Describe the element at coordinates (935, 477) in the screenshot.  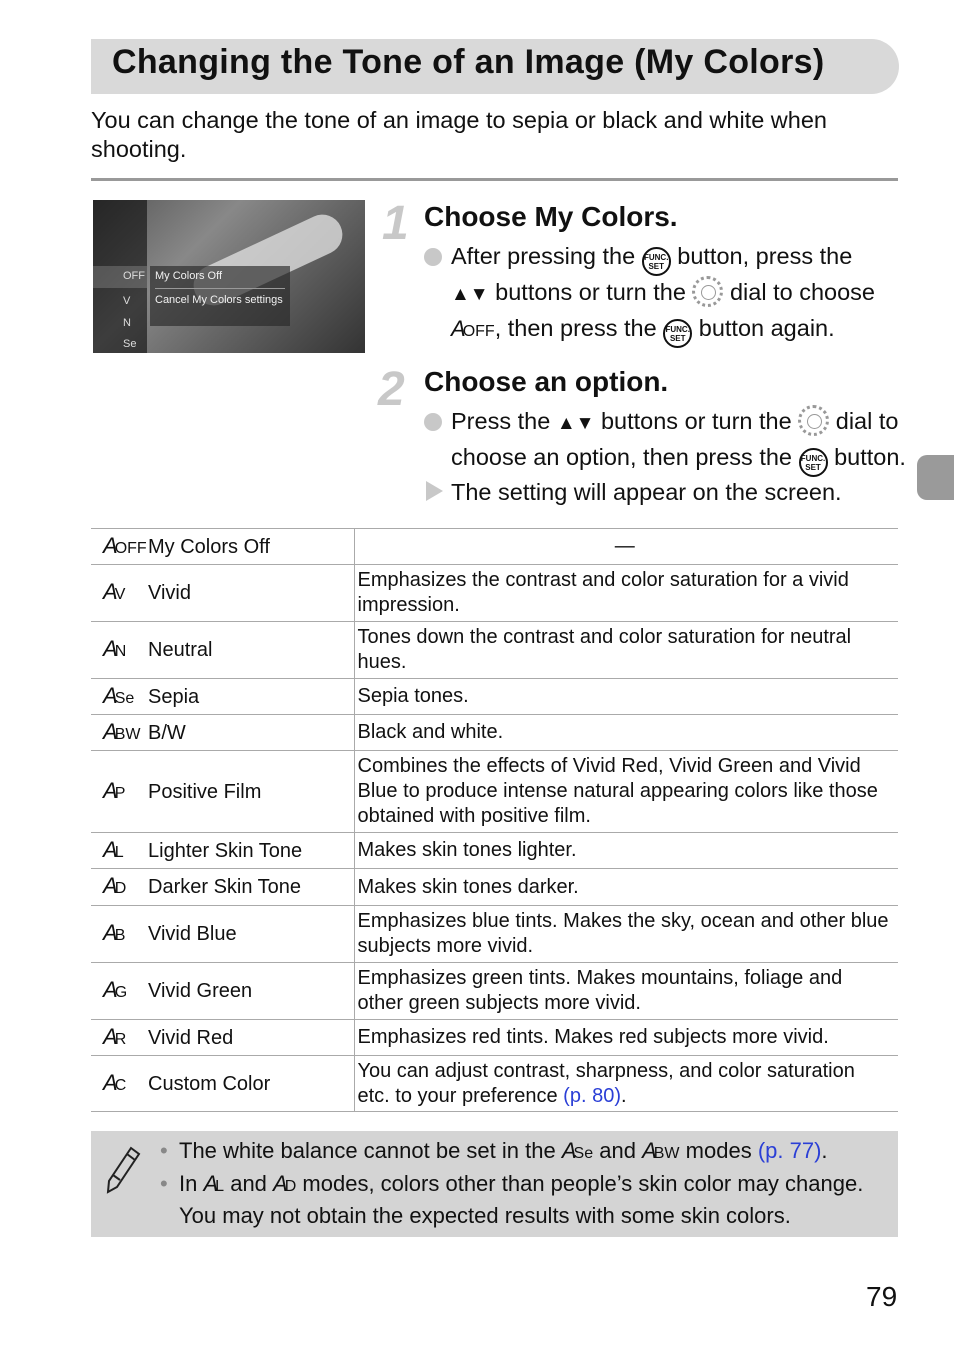
I see `chapter-tab` at that location.